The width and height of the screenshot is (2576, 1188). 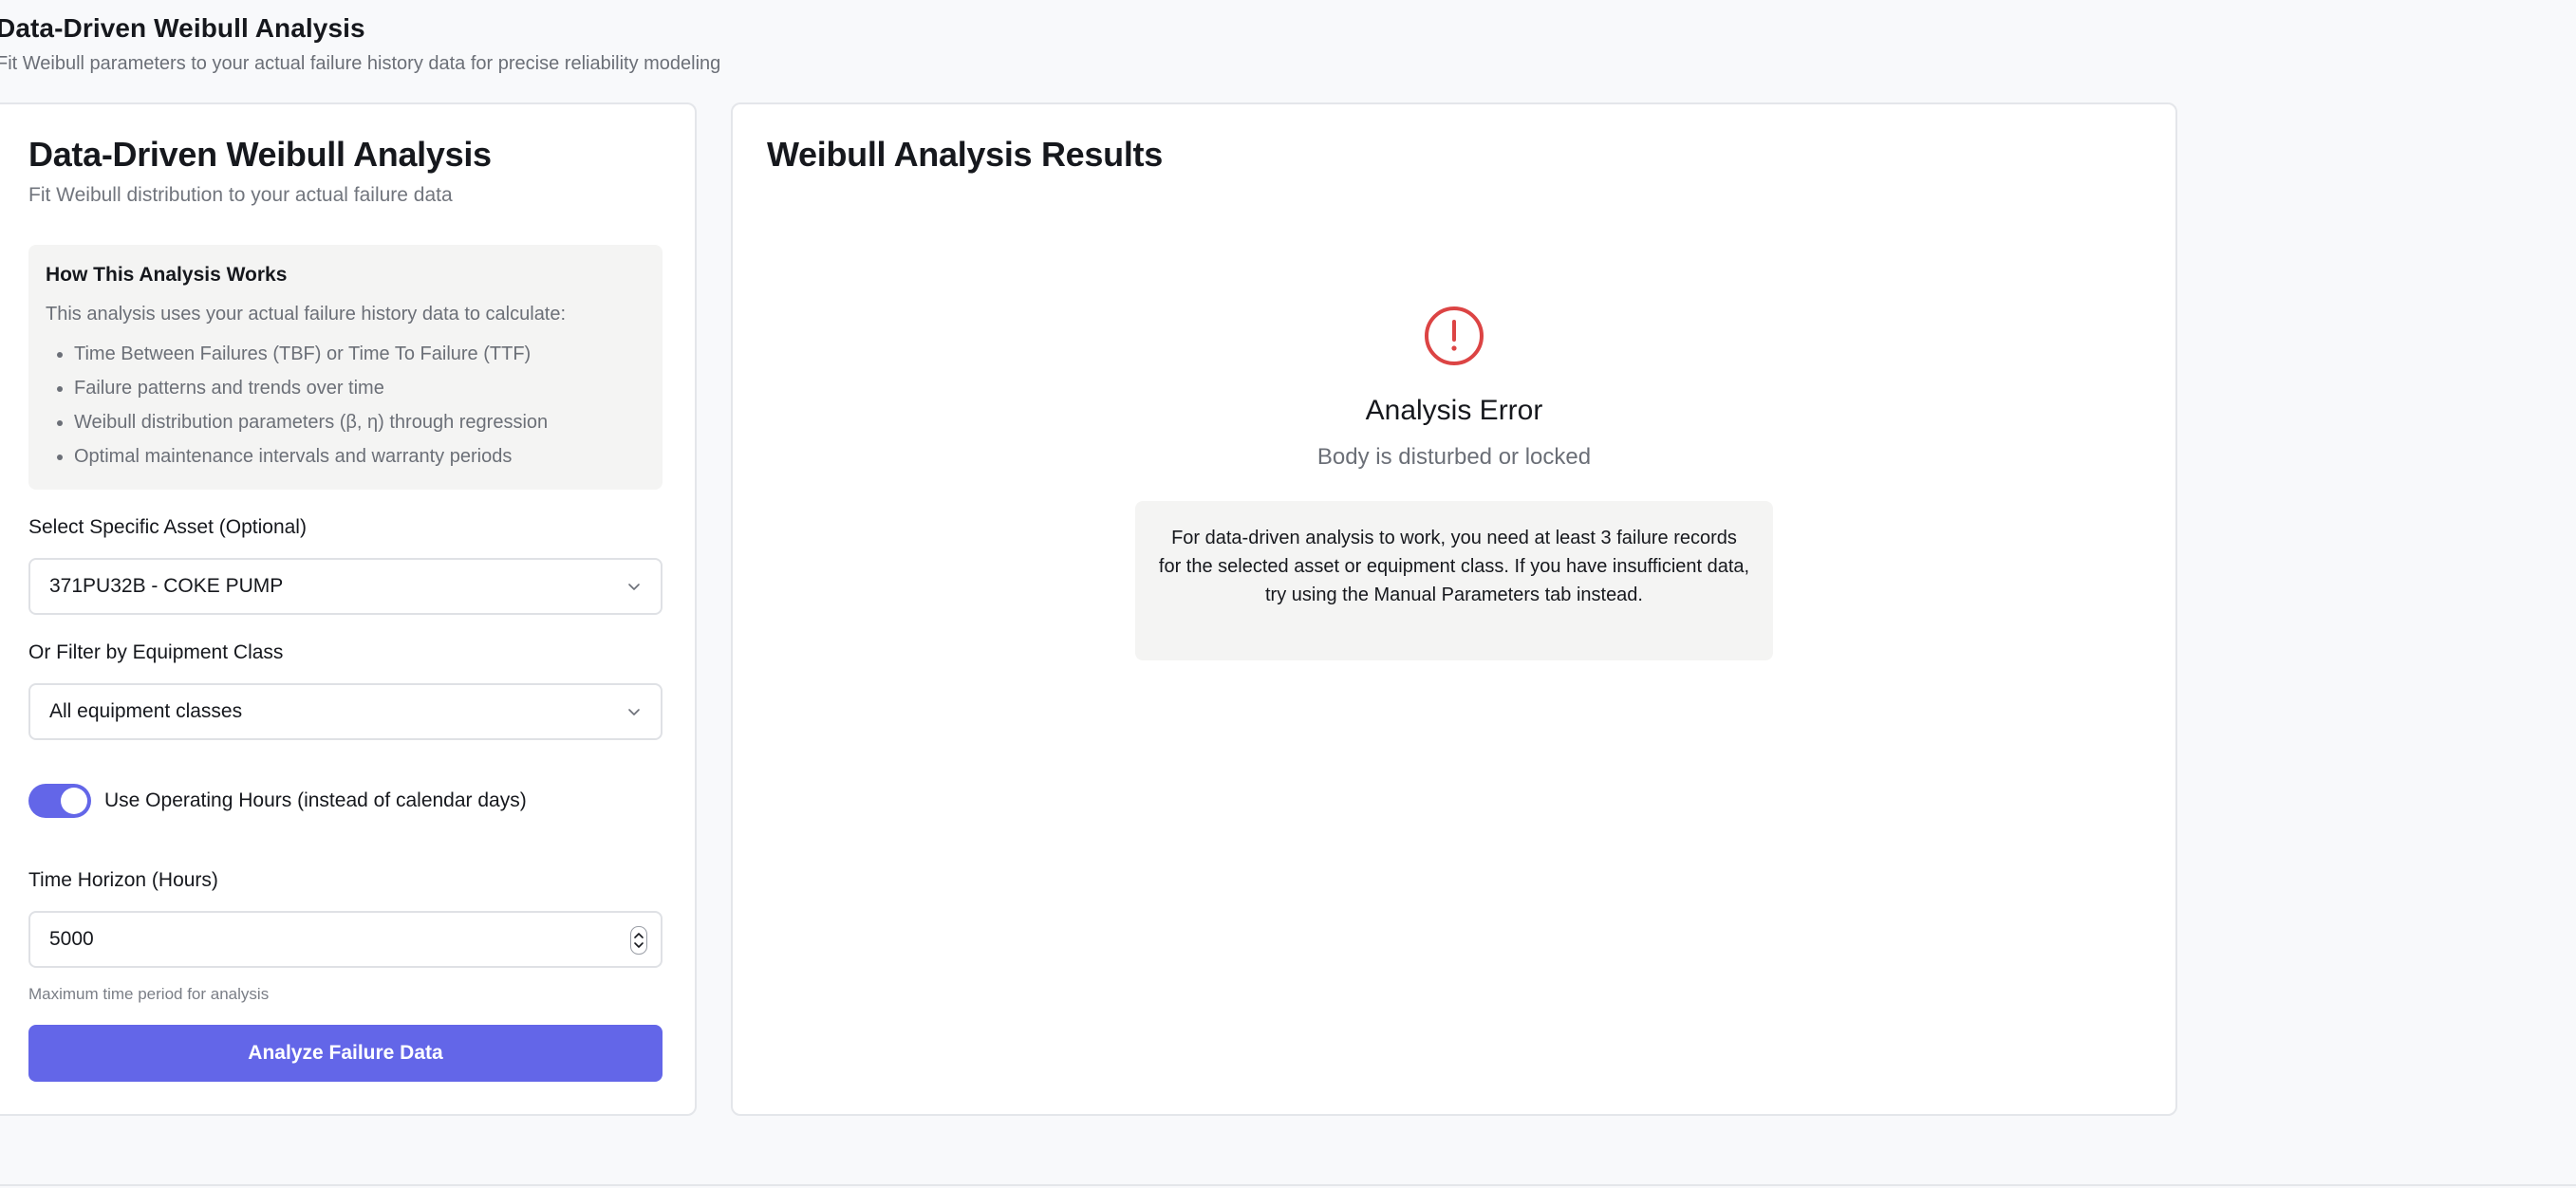 What do you see at coordinates (345, 939) in the screenshot?
I see `time-horizon-input: 5000` at bounding box center [345, 939].